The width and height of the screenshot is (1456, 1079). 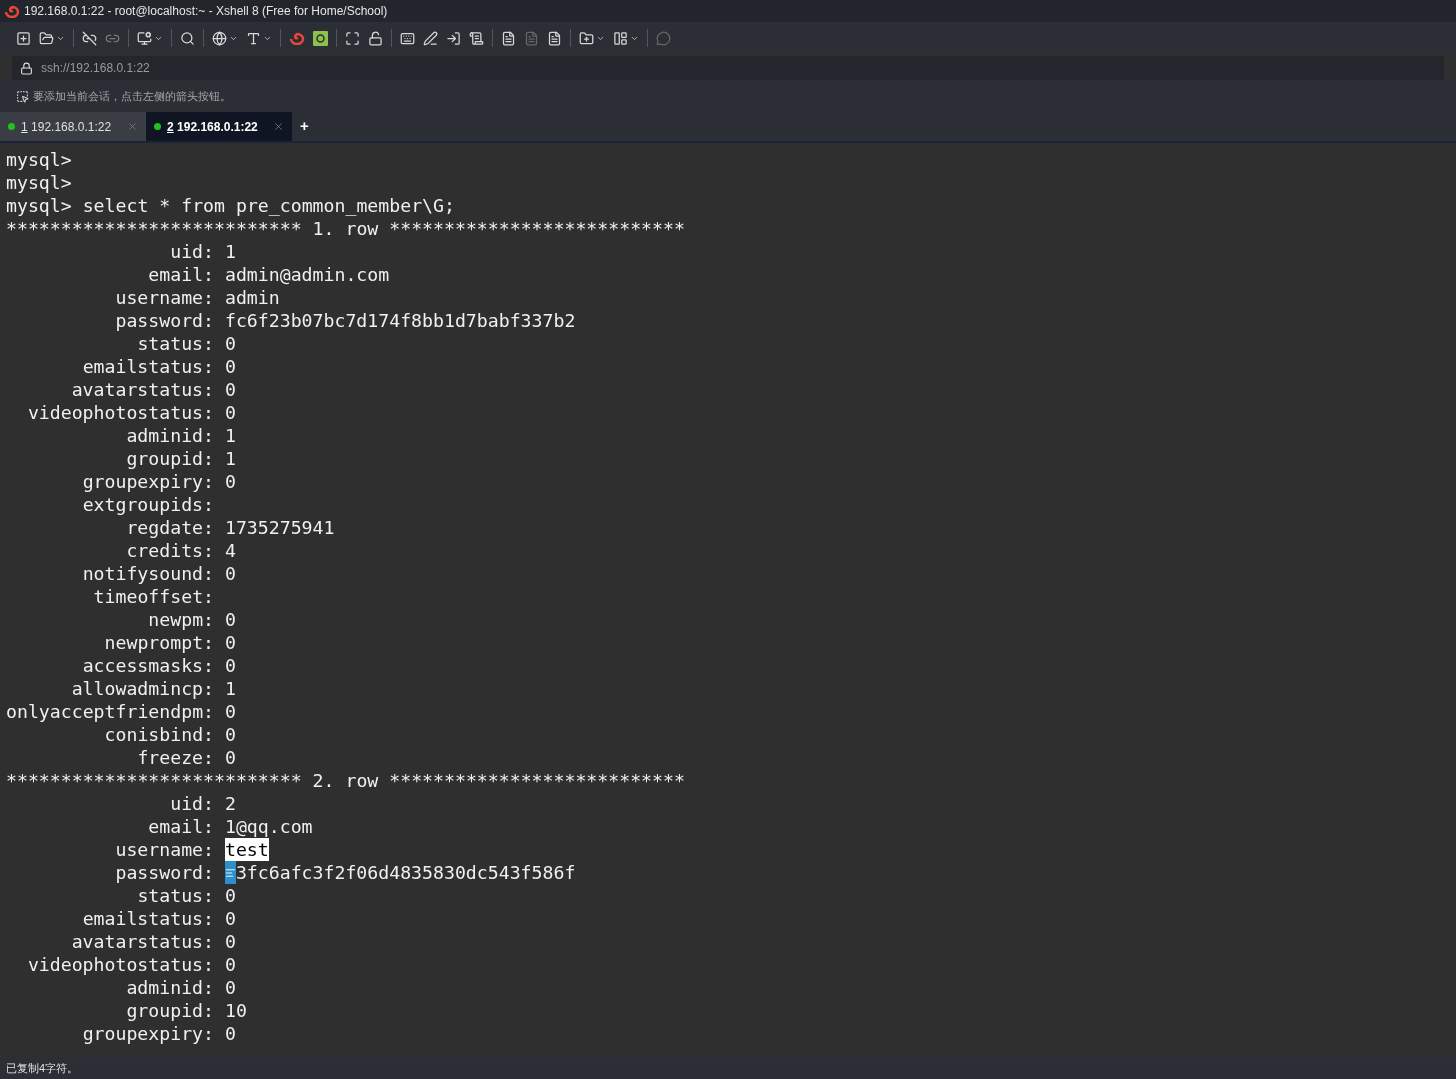 What do you see at coordinates (268, 826) in the screenshot?
I see `field-value: 1@qq.com` at bounding box center [268, 826].